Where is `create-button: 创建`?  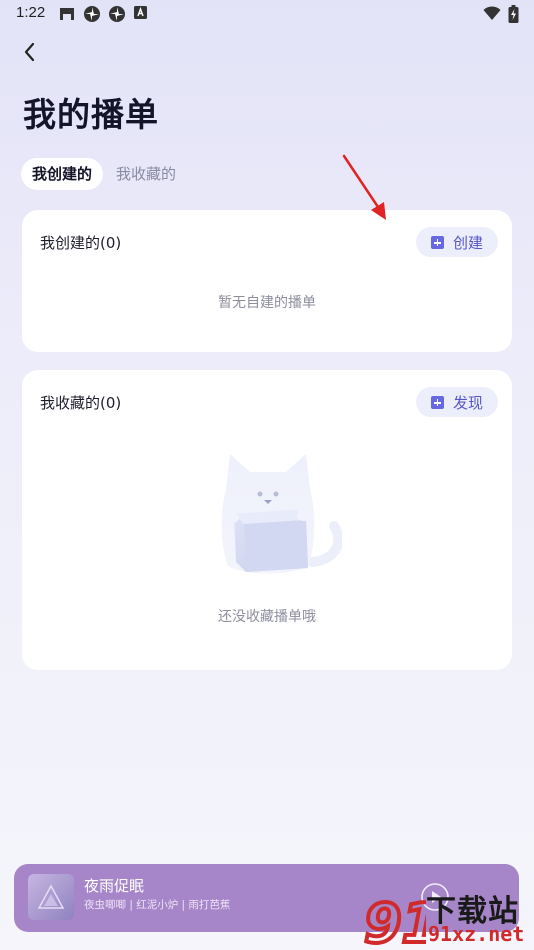
create-button: 创建 is located at coordinates (457, 242).